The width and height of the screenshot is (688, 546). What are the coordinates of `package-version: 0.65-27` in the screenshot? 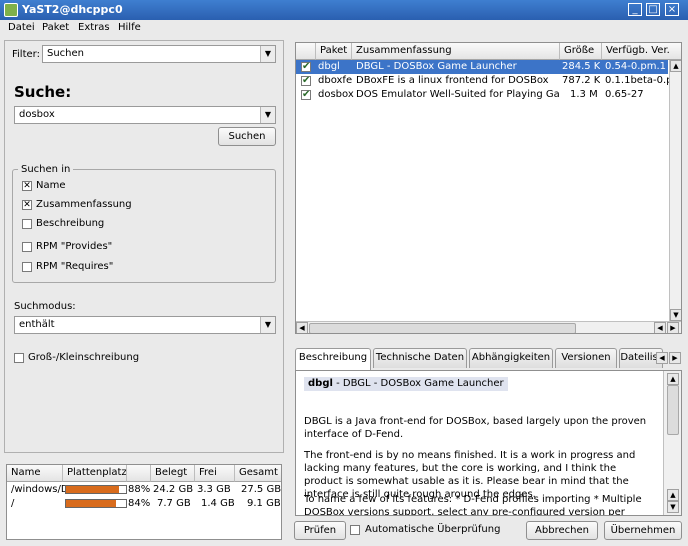 It's located at (624, 94).